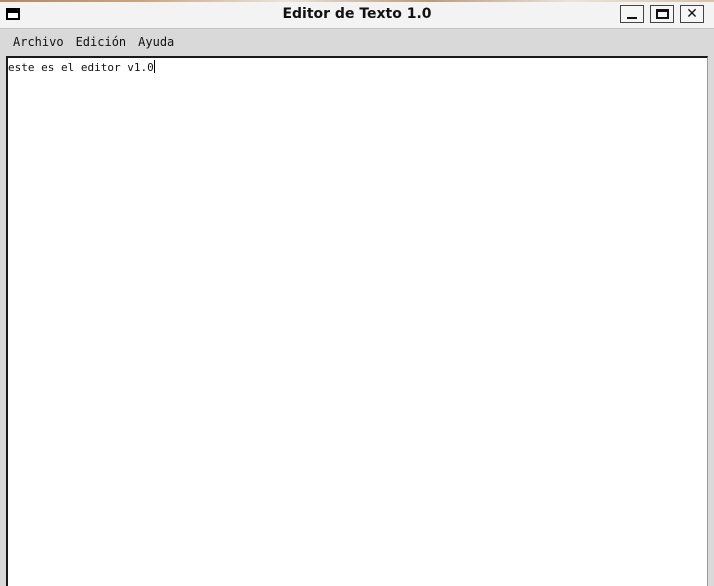  What do you see at coordinates (154, 66) in the screenshot?
I see `text-caret` at bounding box center [154, 66].